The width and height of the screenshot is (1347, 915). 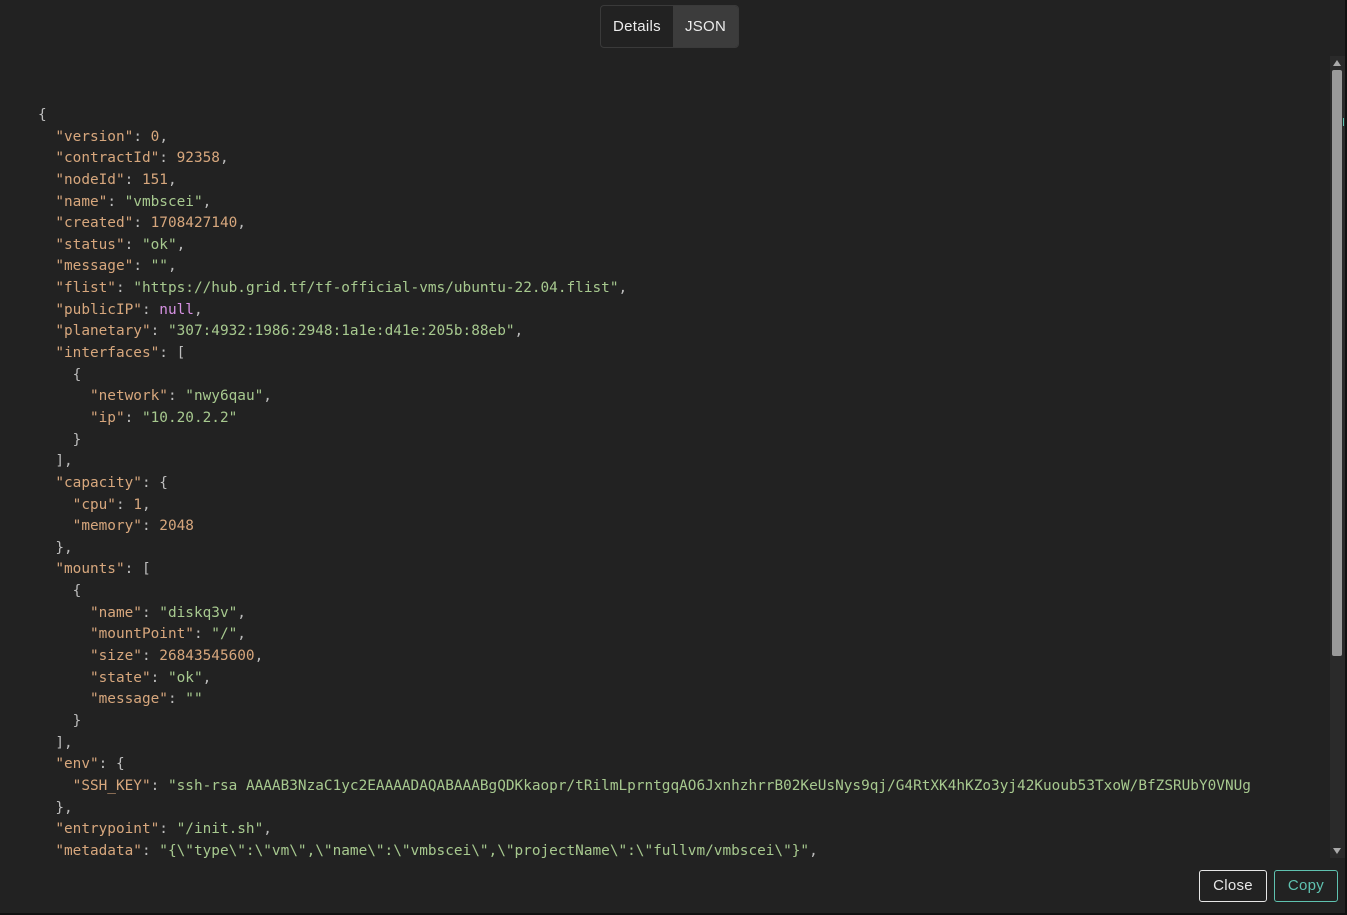 What do you see at coordinates (705, 26) in the screenshot?
I see `tab-json: JSON` at bounding box center [705, 26].